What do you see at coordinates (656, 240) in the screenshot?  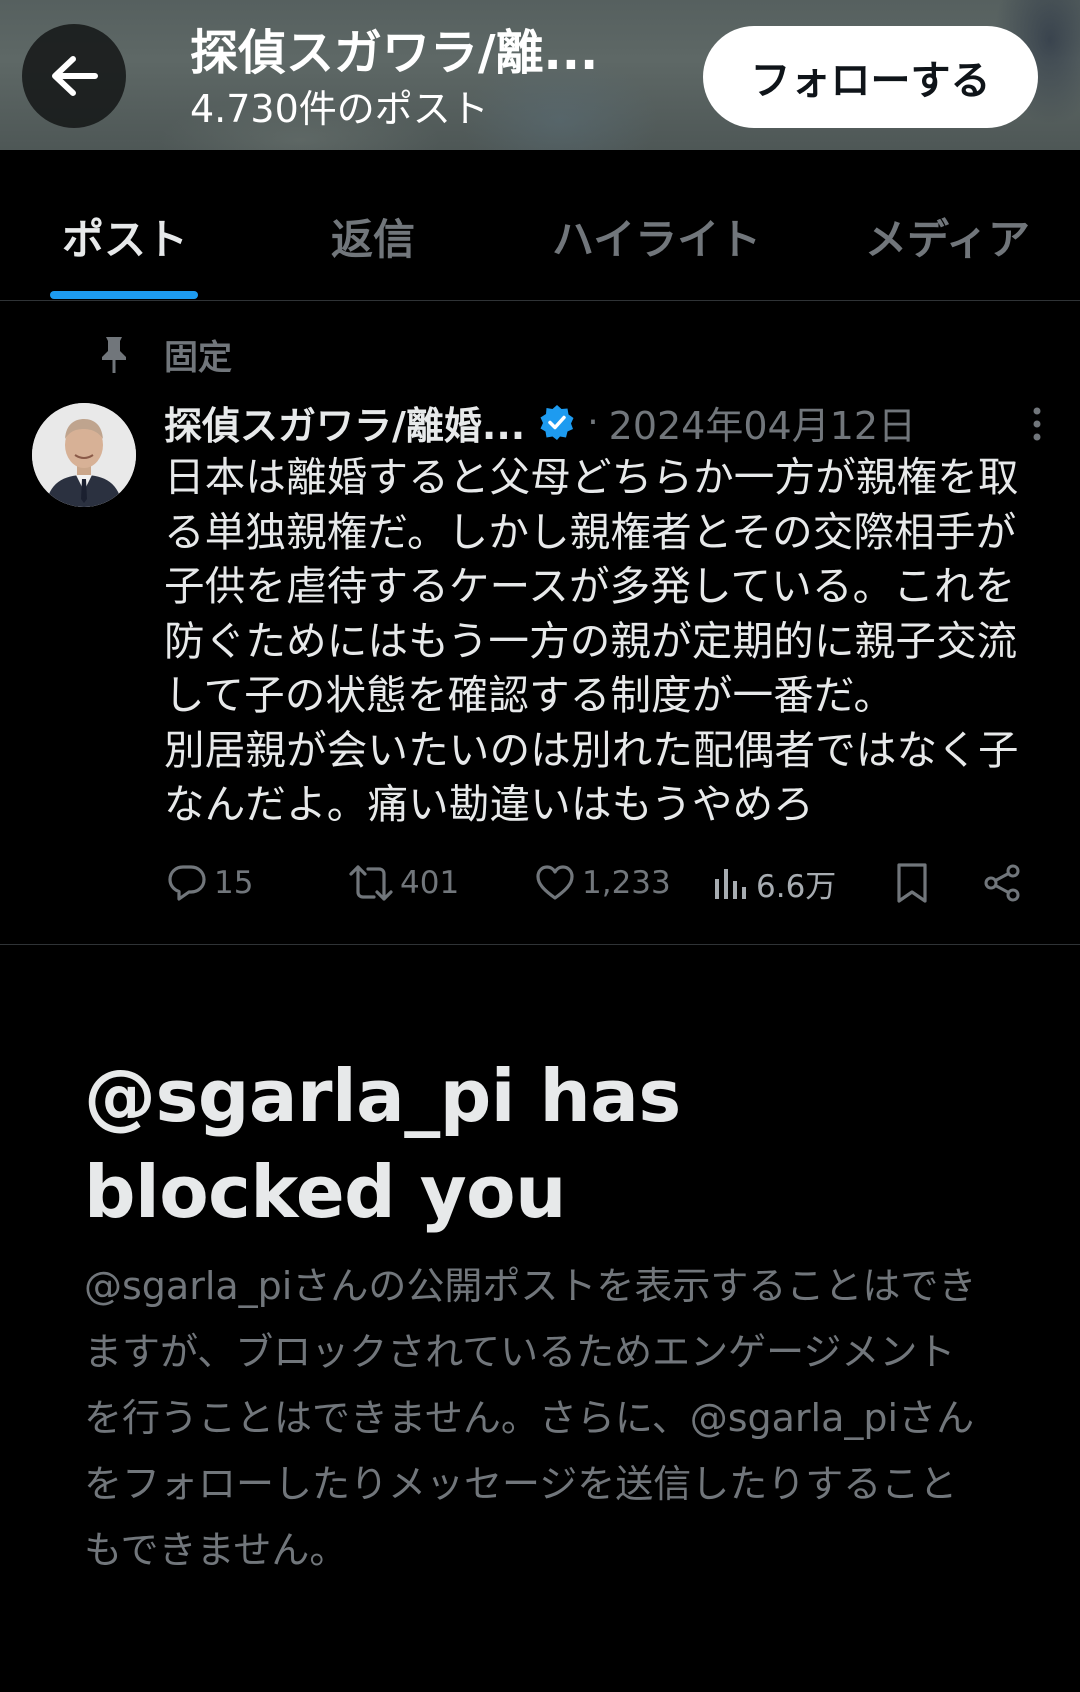 I see `tab-highlights: ハイライト` at bounding box center [656, 240].